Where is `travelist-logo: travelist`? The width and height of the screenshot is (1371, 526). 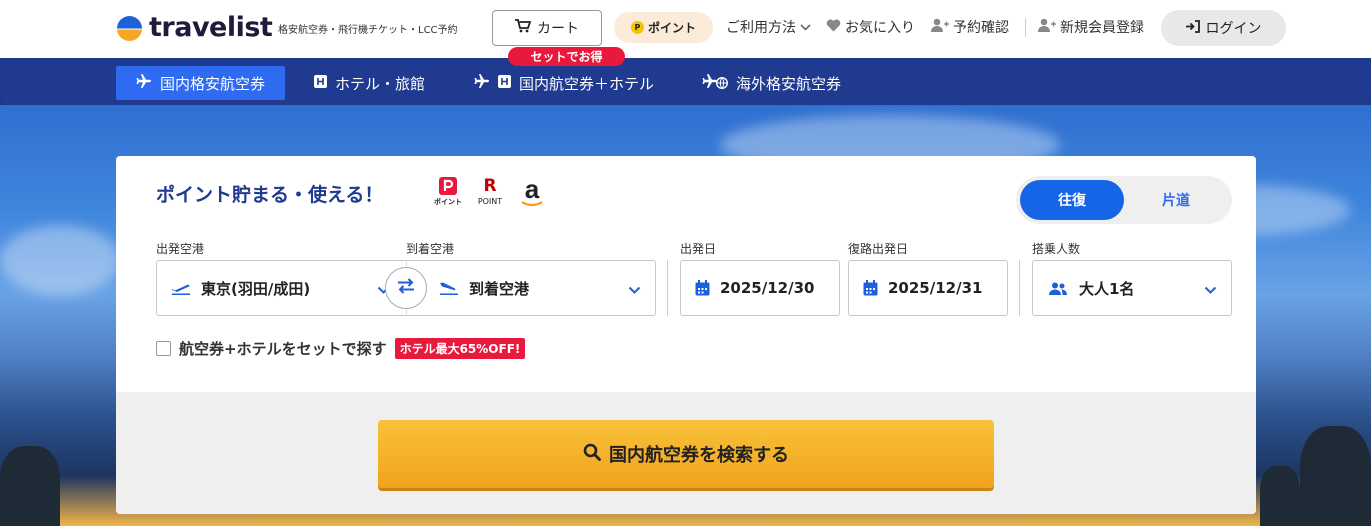
travelist-logo: travelist is located at coordinates (194, 27).